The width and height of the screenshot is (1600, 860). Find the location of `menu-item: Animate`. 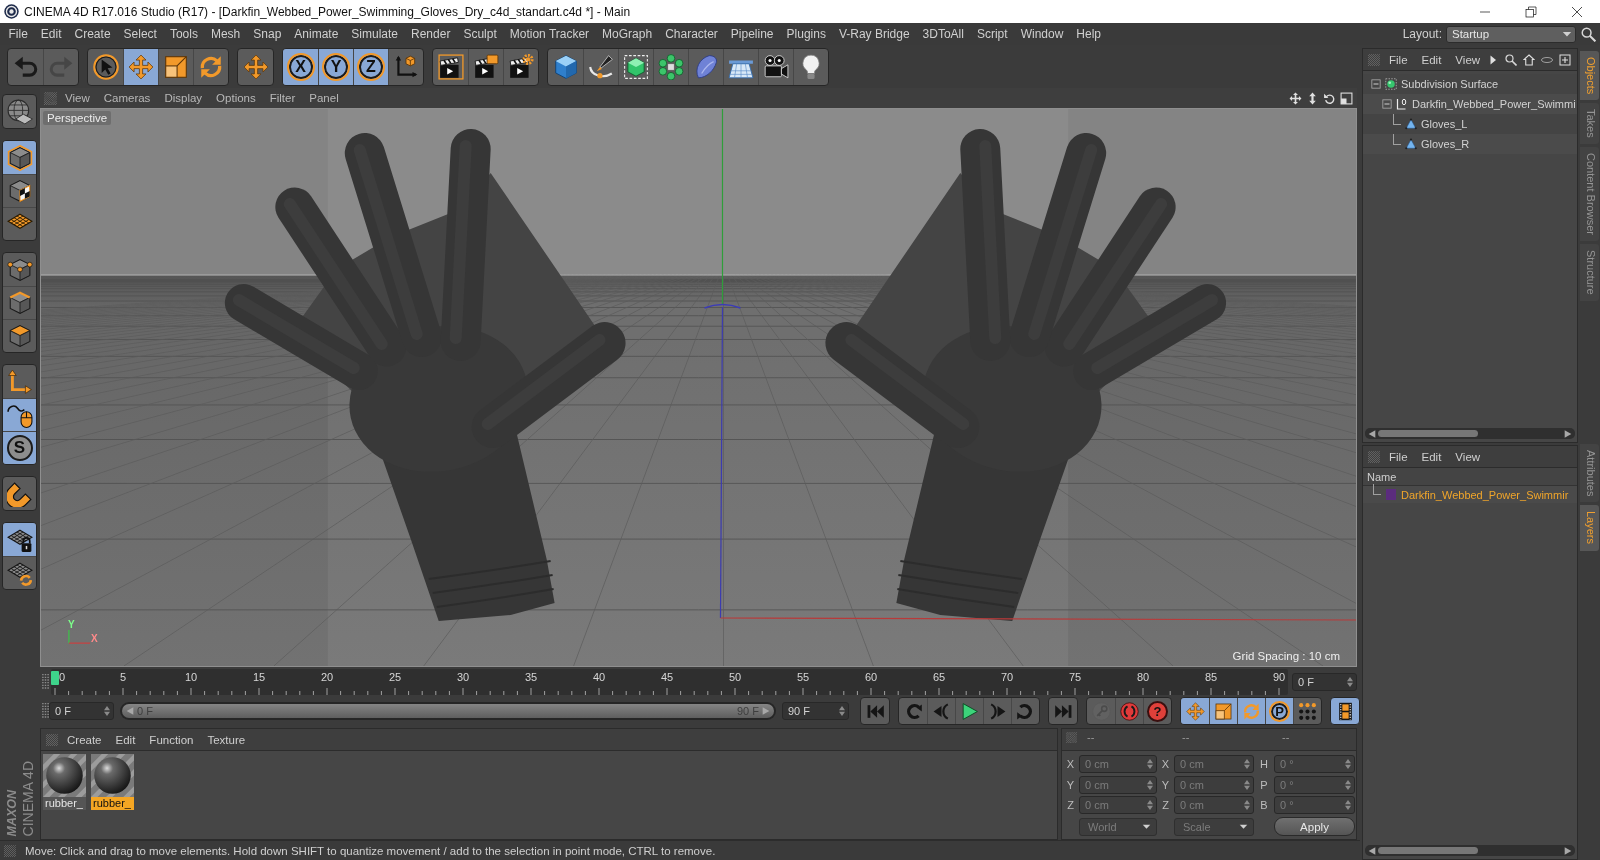

menu-item: Animate is located at coordinates (316, 34).